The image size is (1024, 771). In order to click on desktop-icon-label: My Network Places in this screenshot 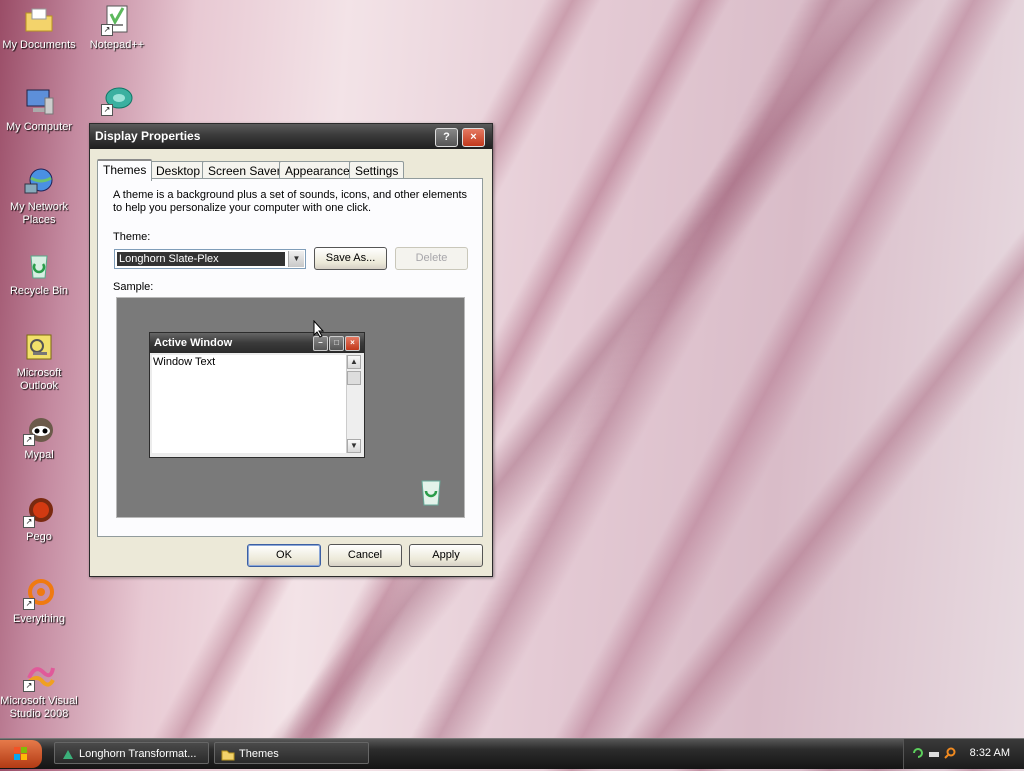, I will do `click(39, 213)`.